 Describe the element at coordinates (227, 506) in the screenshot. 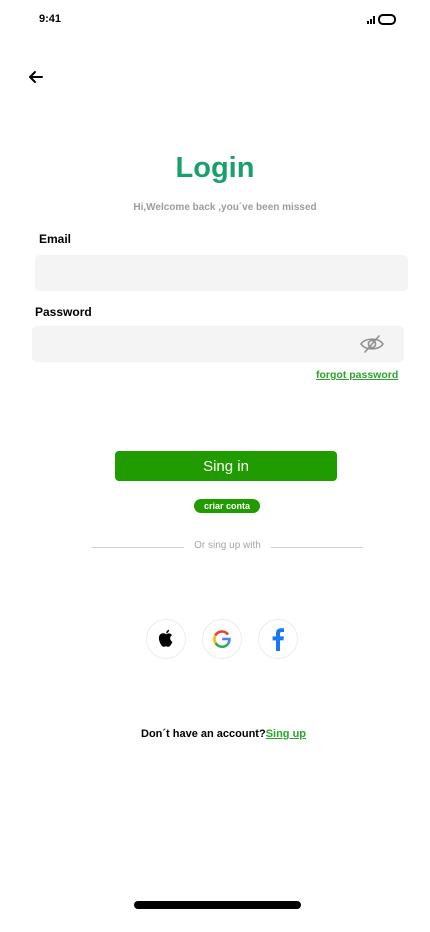

I see `create-account-button: criar conta` at that location.